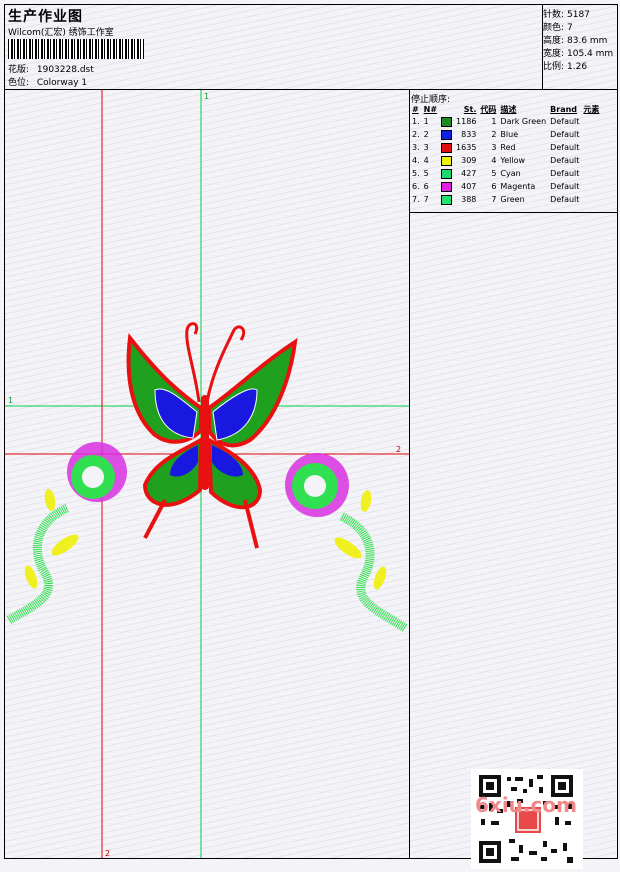 The image size is (620, 872). What do you see at coordinates (558, 28) in the screenshot?
I see `stat-colors: 颜色: 7` at bounding box center [558, 28].